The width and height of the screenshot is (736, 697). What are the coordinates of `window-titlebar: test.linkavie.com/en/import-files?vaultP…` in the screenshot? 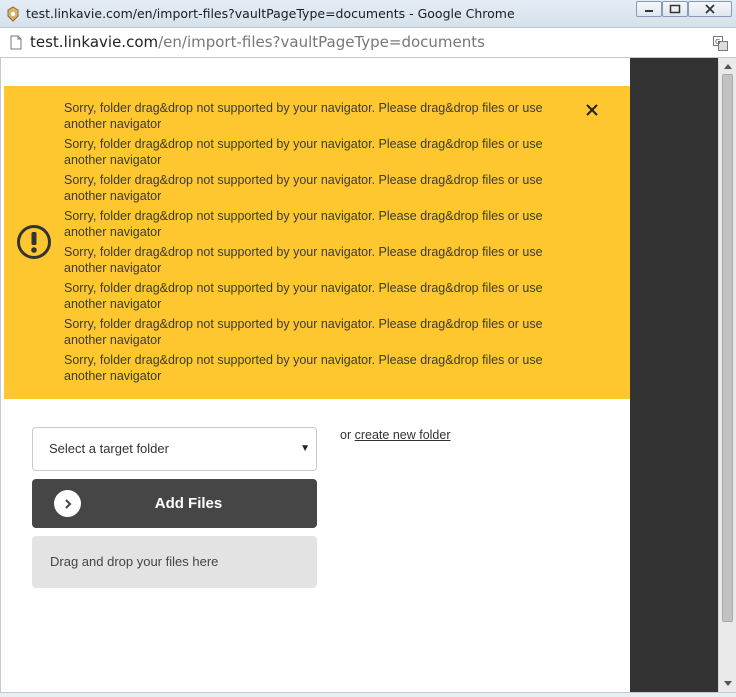 It's located at (368, 14).